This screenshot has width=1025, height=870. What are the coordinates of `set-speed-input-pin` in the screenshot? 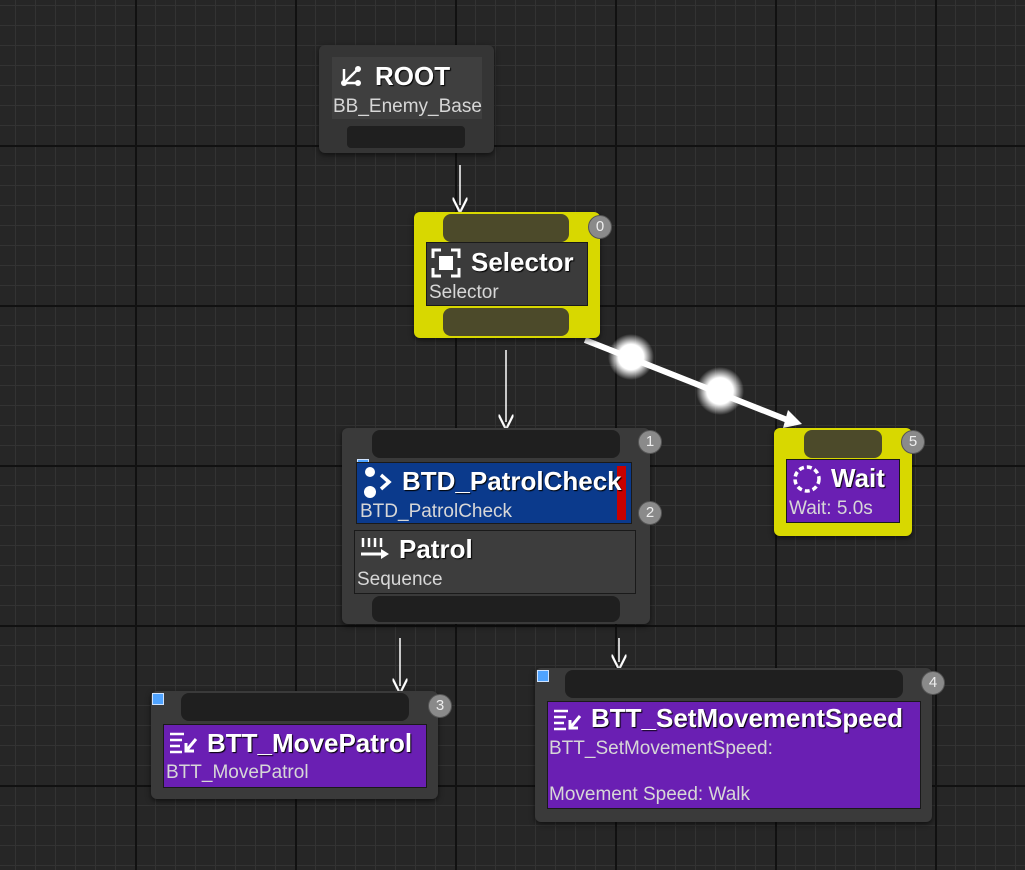 It's located at (734, 684).